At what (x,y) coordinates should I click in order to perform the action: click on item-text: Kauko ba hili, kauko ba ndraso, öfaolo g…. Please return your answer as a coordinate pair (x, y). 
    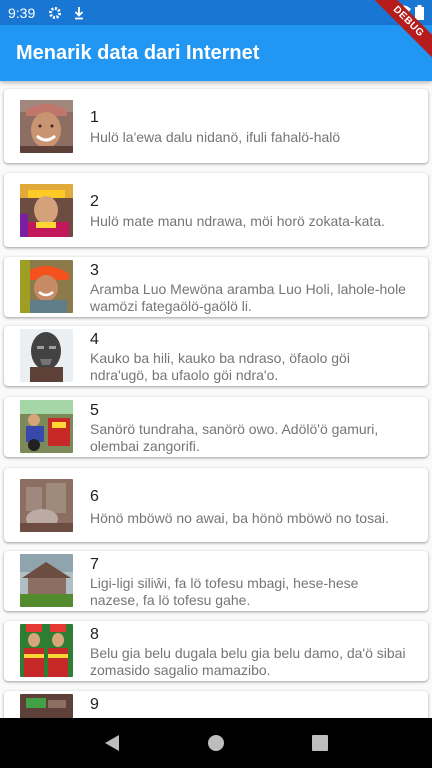
    Looking at the image, I should click on (220, 366).